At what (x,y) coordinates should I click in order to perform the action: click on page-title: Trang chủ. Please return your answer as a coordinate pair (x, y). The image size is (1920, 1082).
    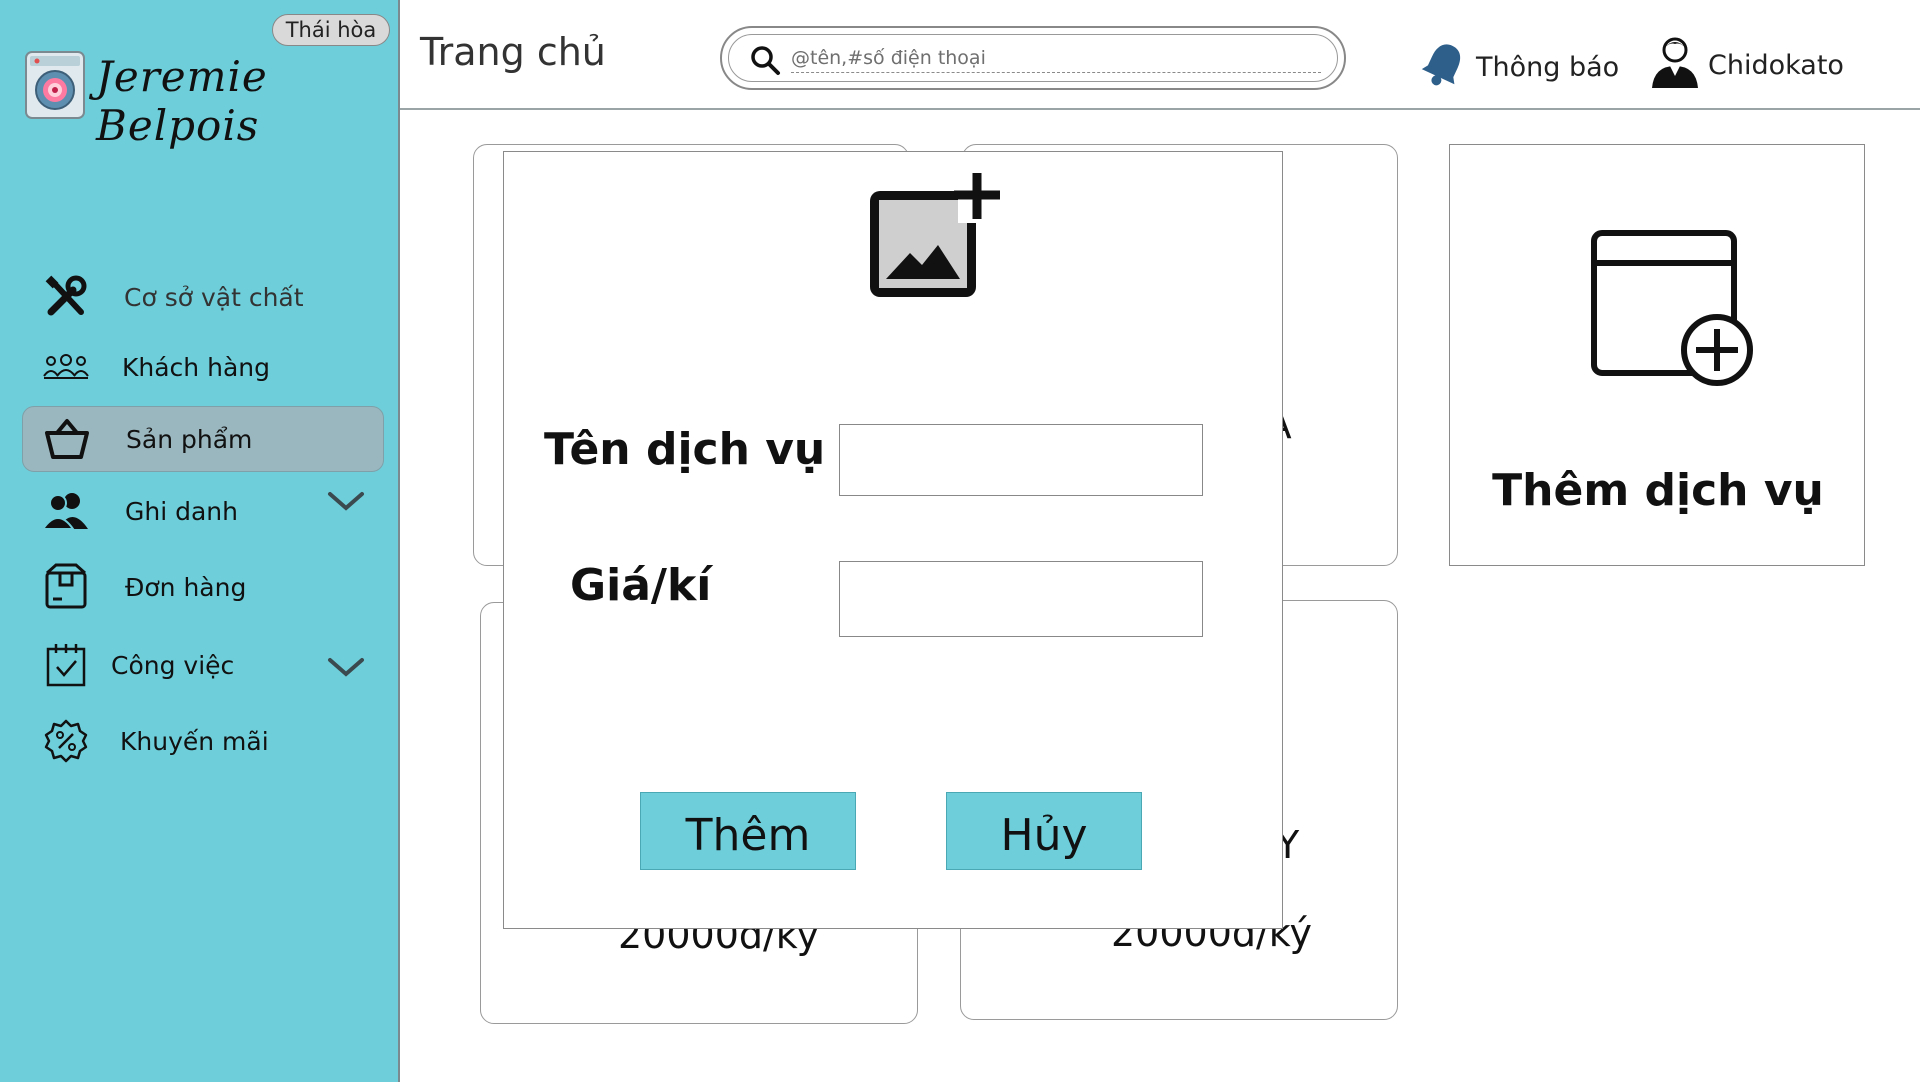
    Looking at the image, I should click on (513, 52).